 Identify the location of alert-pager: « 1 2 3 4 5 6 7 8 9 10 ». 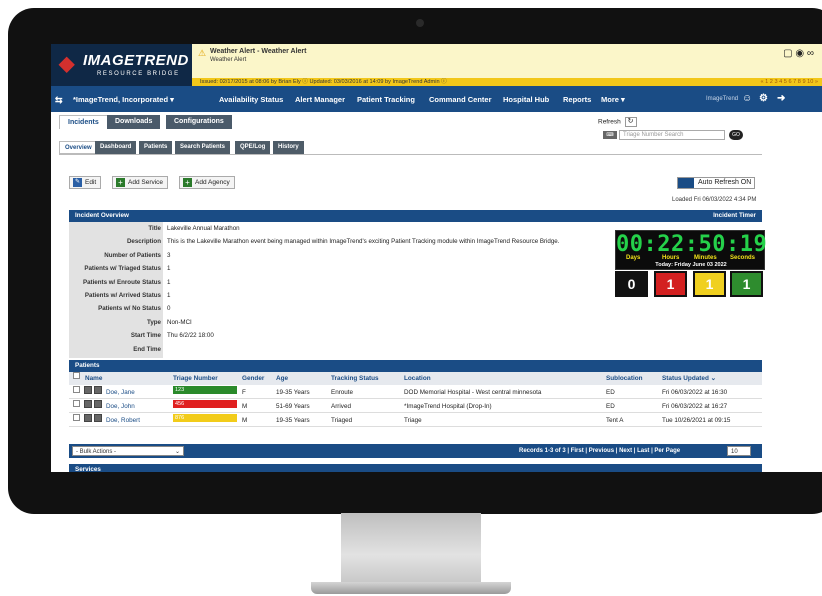
(789, 82).